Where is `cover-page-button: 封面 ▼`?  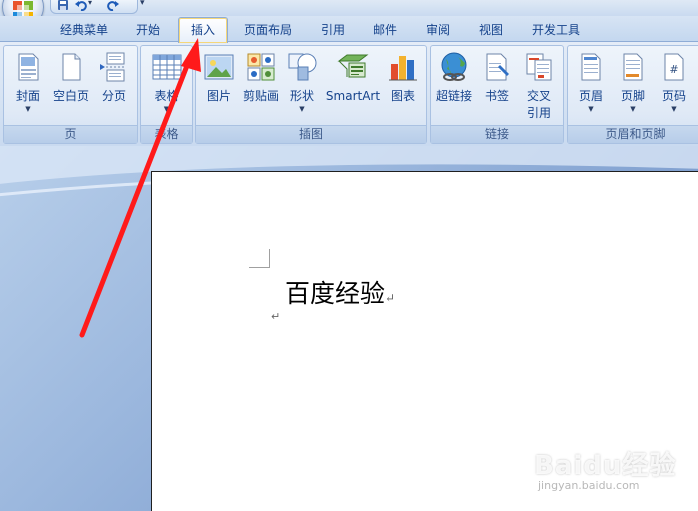
cover-page-button: 封面 ▼ is located at coordinates (28, 82).